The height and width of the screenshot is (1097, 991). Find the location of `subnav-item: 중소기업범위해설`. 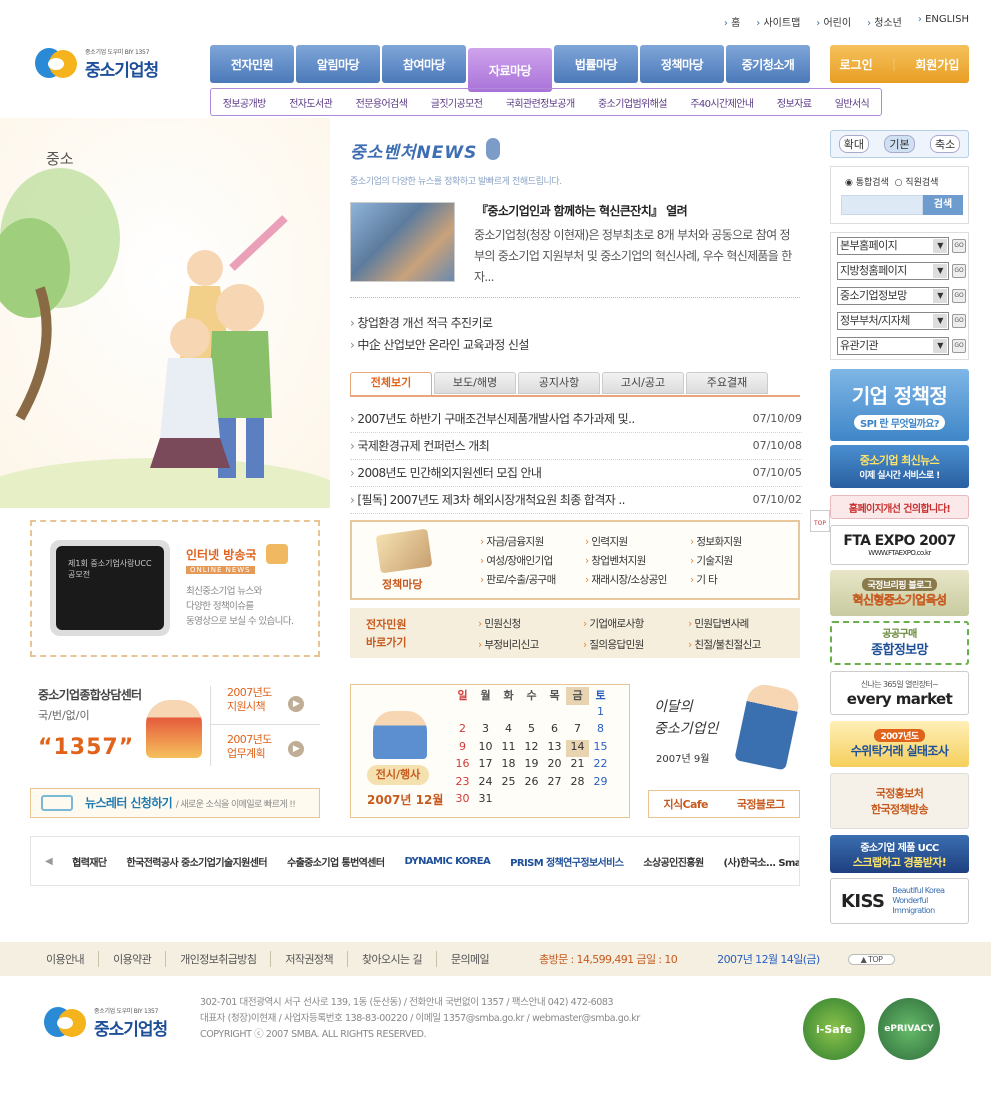

subnav-item: 중소기업범위해설 is located at coordinates (632, 102).